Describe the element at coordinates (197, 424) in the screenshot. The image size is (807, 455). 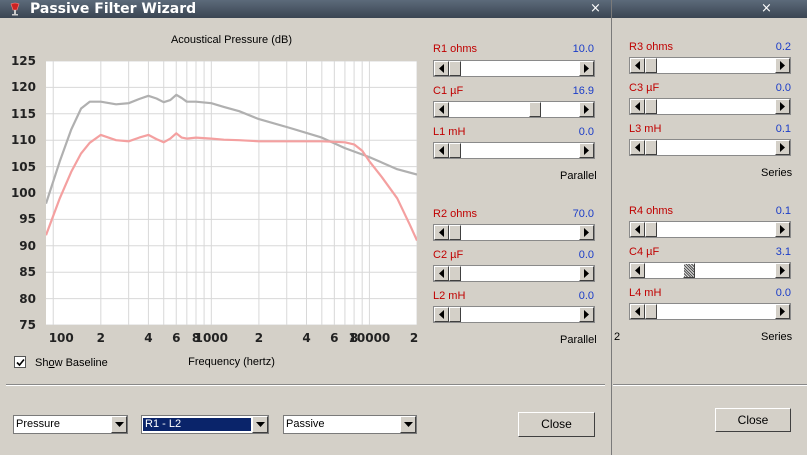
I see `component-range-value: R1 - L2` at that location.